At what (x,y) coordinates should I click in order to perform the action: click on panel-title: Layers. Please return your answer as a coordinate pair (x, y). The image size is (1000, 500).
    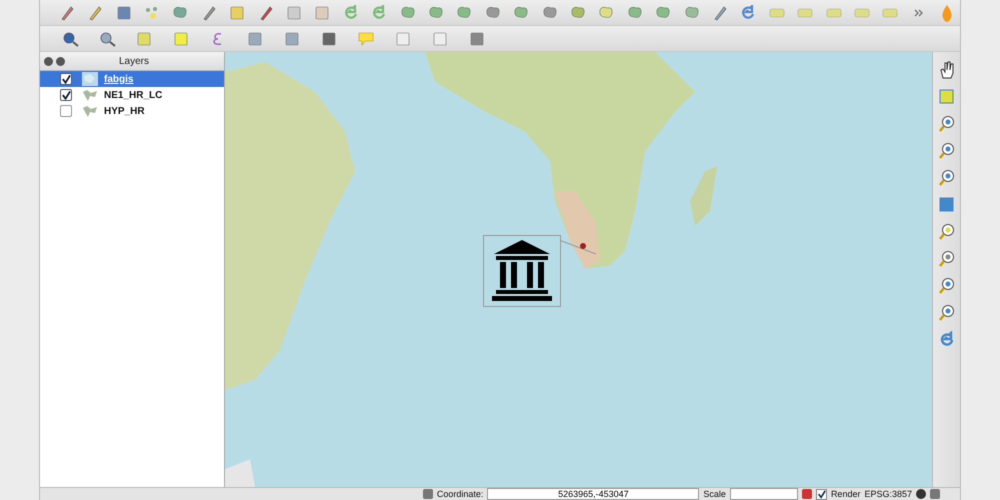
    Looking at the image, I should click on (134, 61).